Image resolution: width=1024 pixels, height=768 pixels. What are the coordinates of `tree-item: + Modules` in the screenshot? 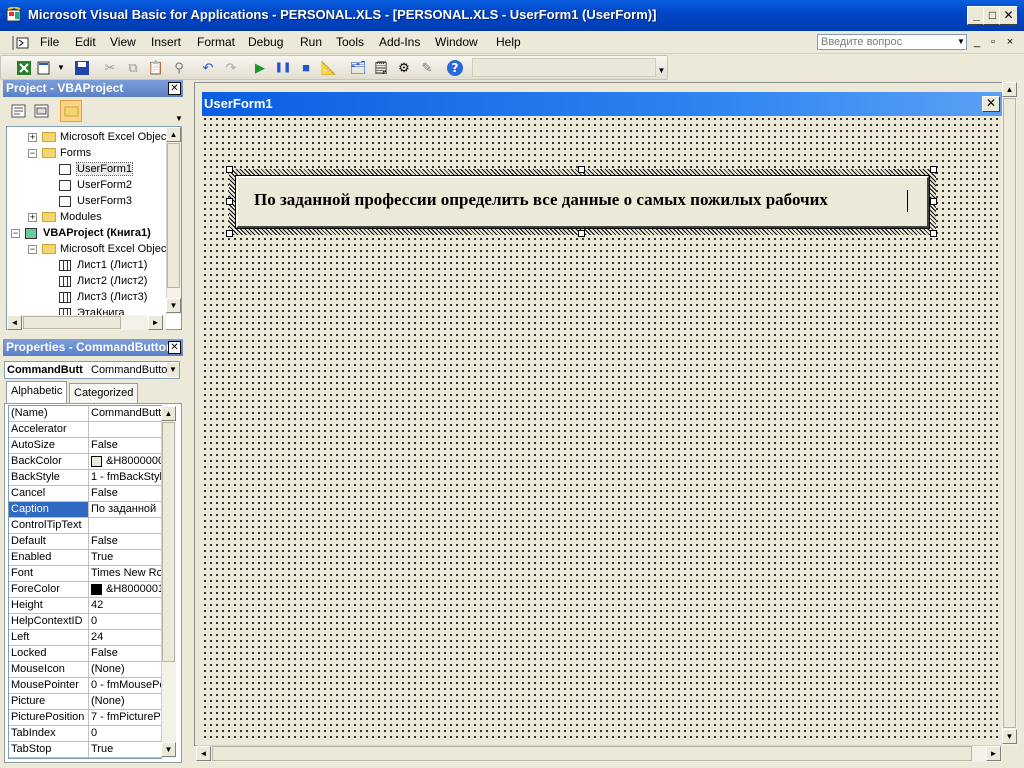 It's located at (92, 217).